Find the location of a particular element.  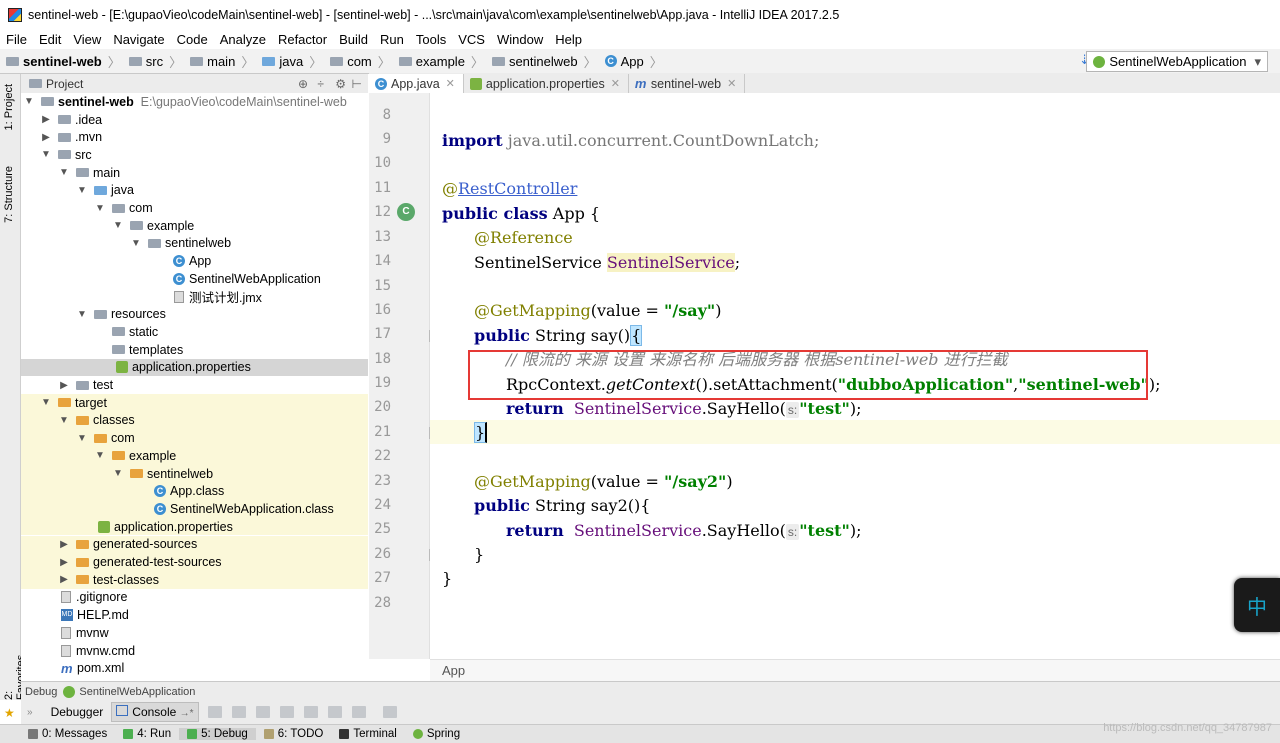

menu-edit: Edit is located at coordinates (50, 39).